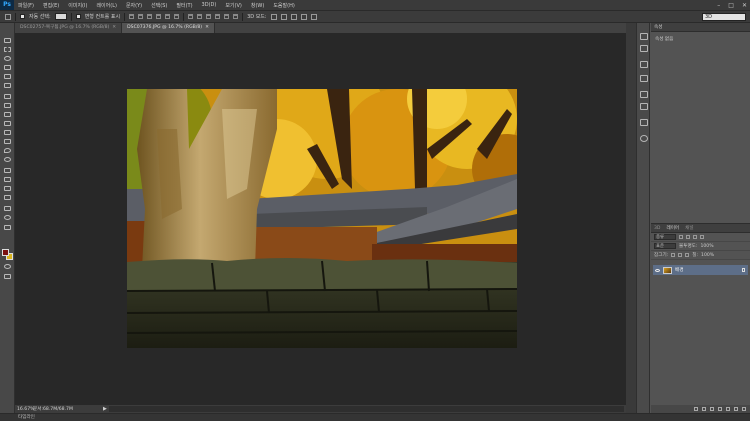 The image size is (750, 421). Describe the element at coordinates (132, 16) in the screenshot. I see `align-top-icon` at that location.